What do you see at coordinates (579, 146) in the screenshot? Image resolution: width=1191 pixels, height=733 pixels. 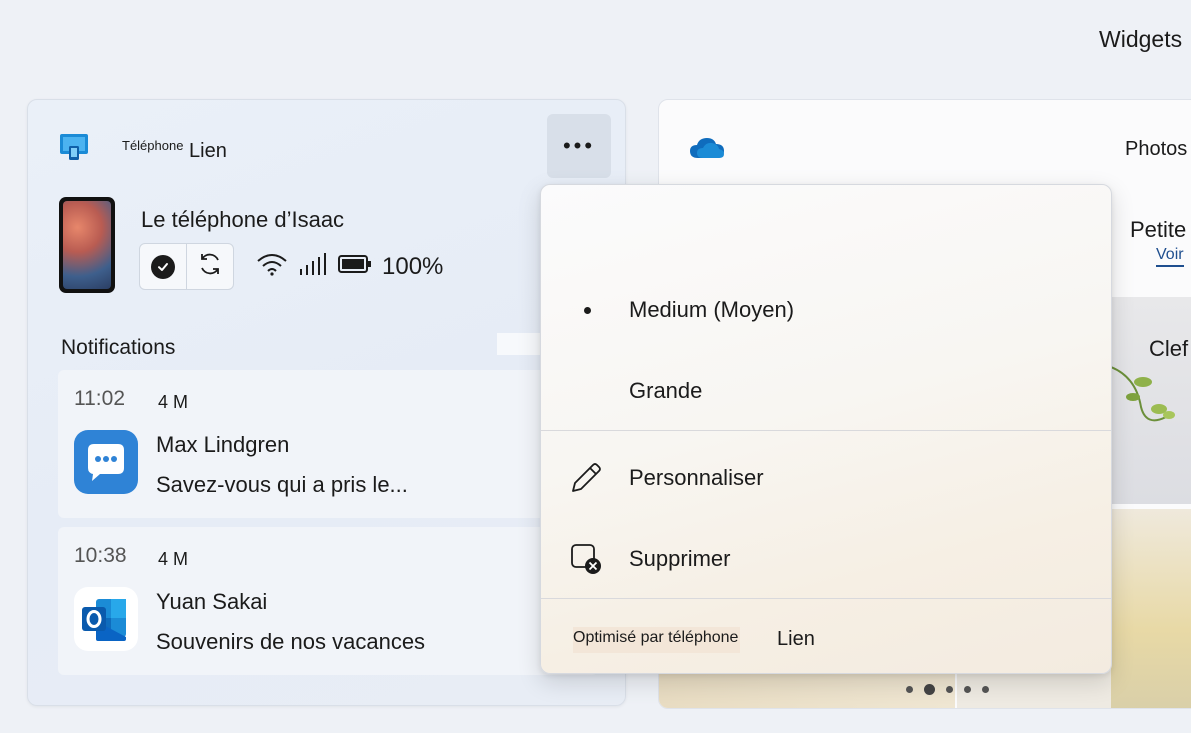 I see `more-options-button: •••` at bounding box center [579, 146].